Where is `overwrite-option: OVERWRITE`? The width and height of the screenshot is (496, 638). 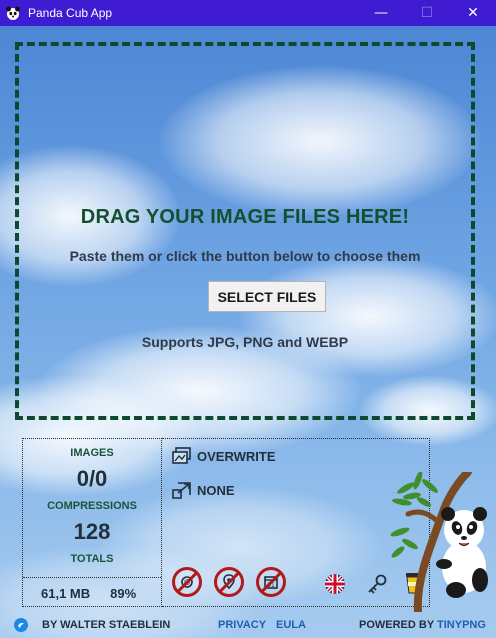
overwrite-option: OVERWRITE is located at coordinates (224, 456).